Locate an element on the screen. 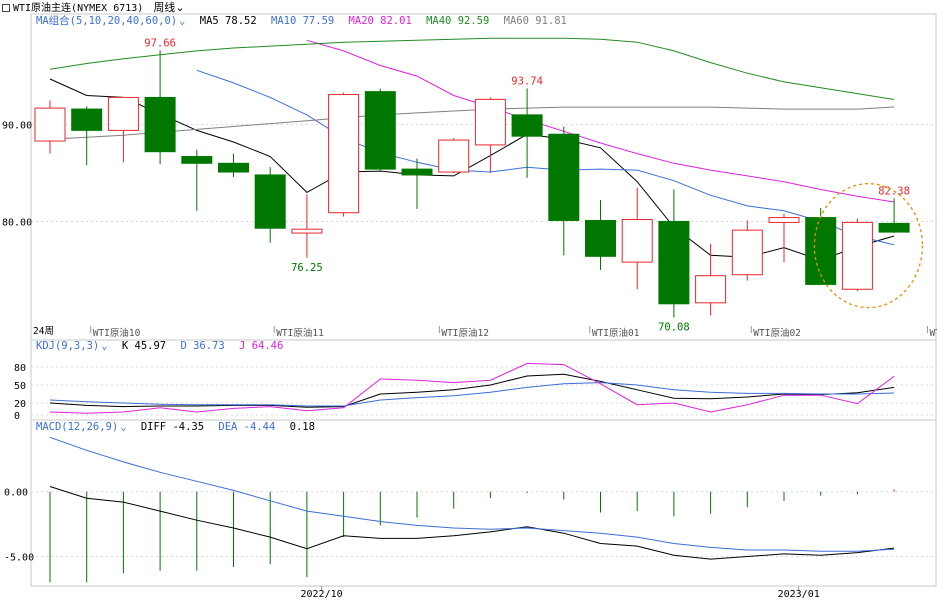  high-annotation: 97.66 is located at coordinates (160, 43).